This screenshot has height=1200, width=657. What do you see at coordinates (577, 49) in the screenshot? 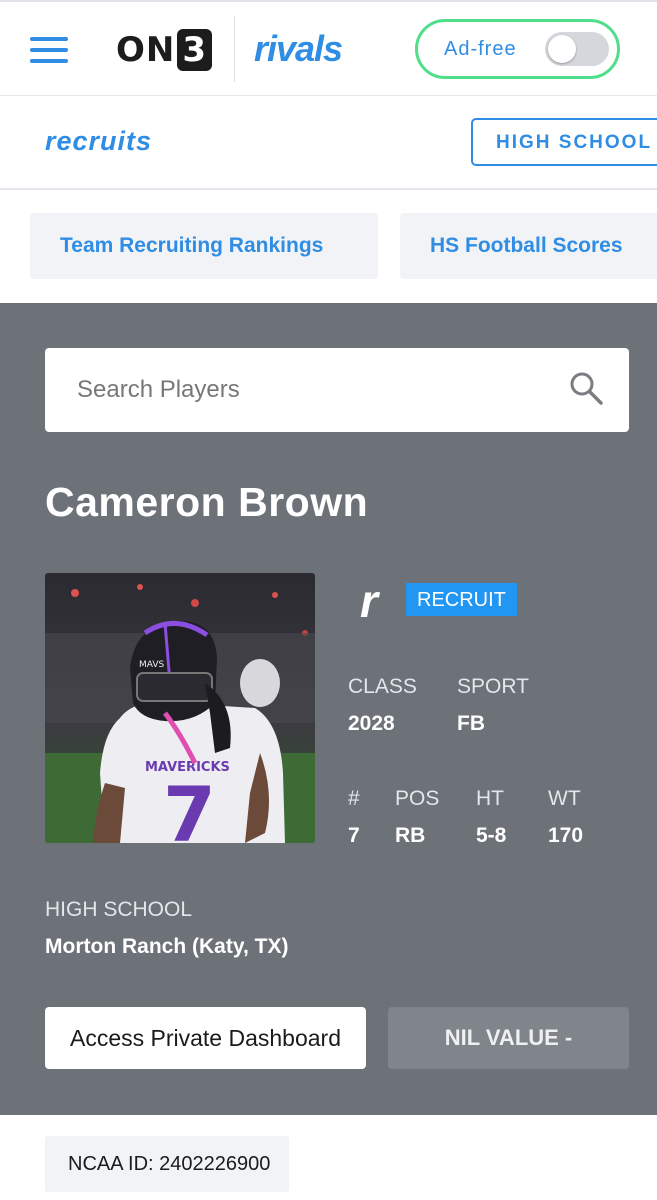
I see `toggle-switch` at bounding box center [577, 49].